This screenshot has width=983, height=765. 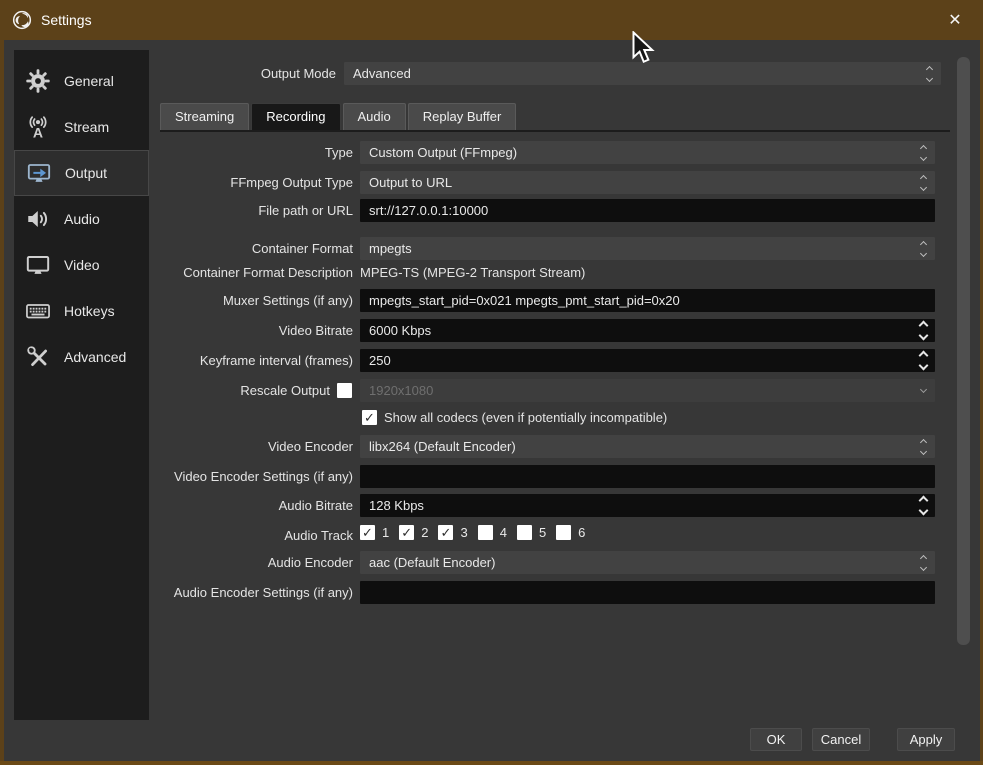 What do you see at coordinates (647, 592) in the screenshot?
I see `audio-encoder-settings-input` at bounding box center [647, 592].